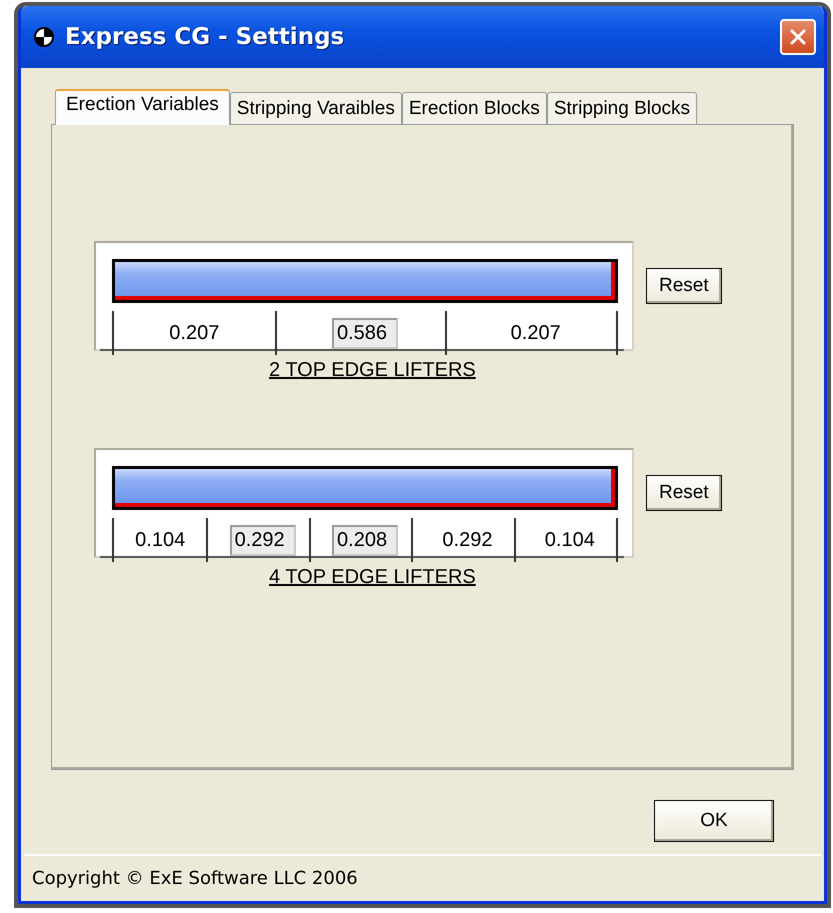  I want to click on copyright-text: Copyright © ExE Software LLC 2006, so click(195, 878).